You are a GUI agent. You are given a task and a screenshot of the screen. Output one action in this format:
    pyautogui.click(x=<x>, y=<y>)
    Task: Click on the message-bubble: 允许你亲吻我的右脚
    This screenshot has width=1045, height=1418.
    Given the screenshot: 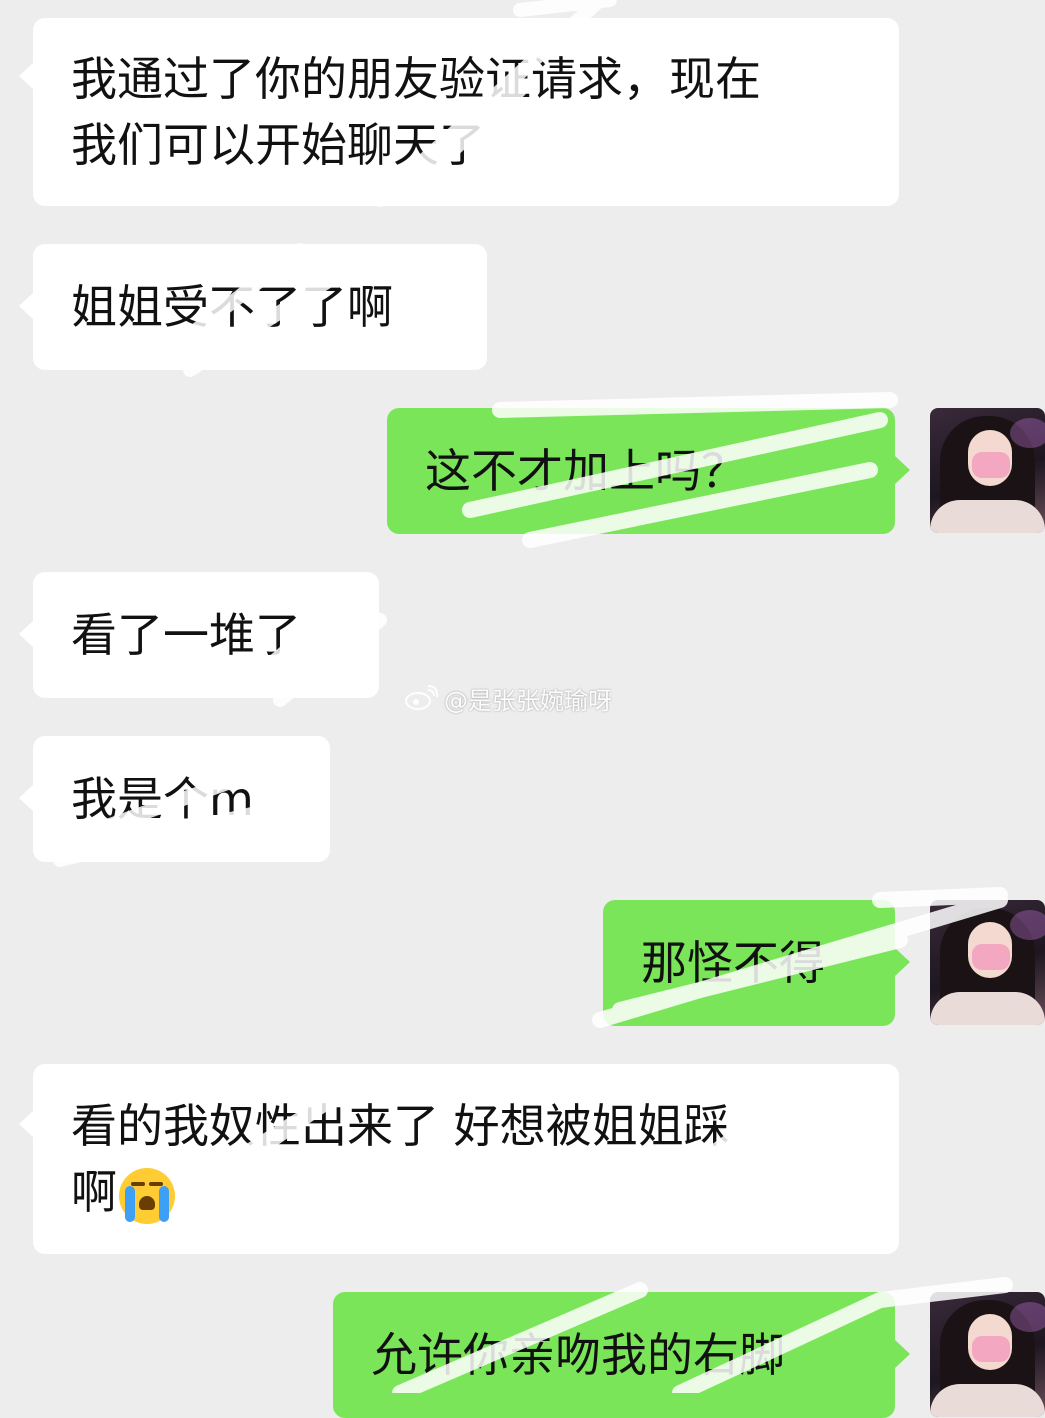 What is the action you would take?
    pyautogui.click(x=614, y=1355)
    